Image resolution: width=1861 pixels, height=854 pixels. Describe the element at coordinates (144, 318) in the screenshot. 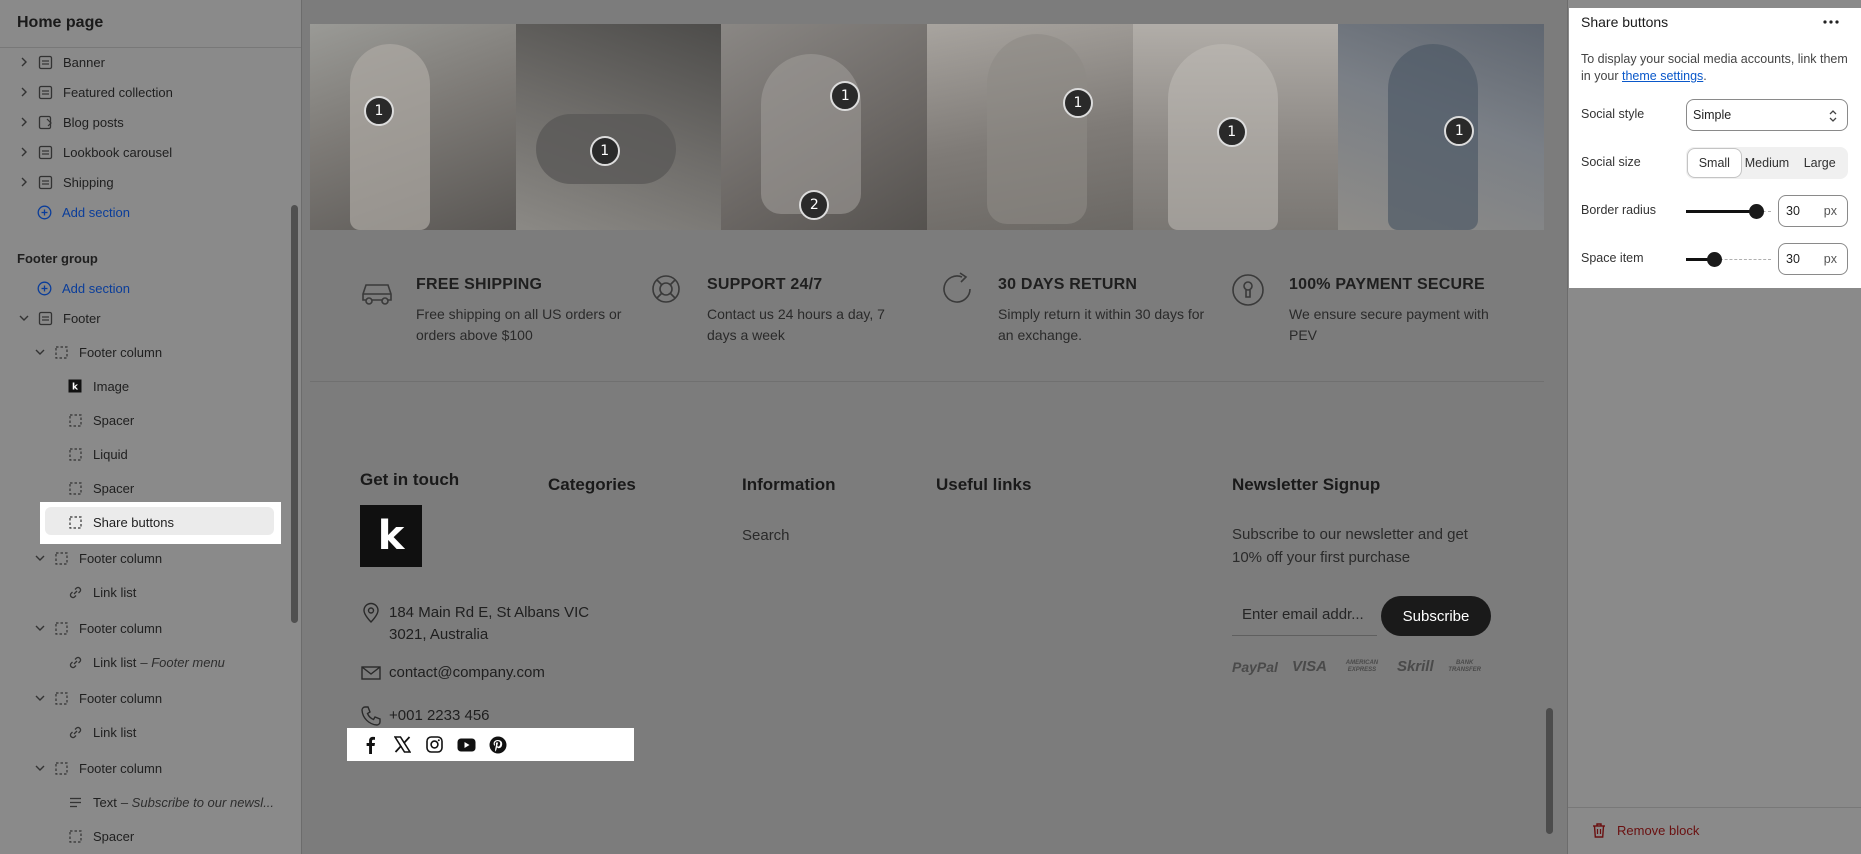

I see `tree-item-footer: Footer` at that location.